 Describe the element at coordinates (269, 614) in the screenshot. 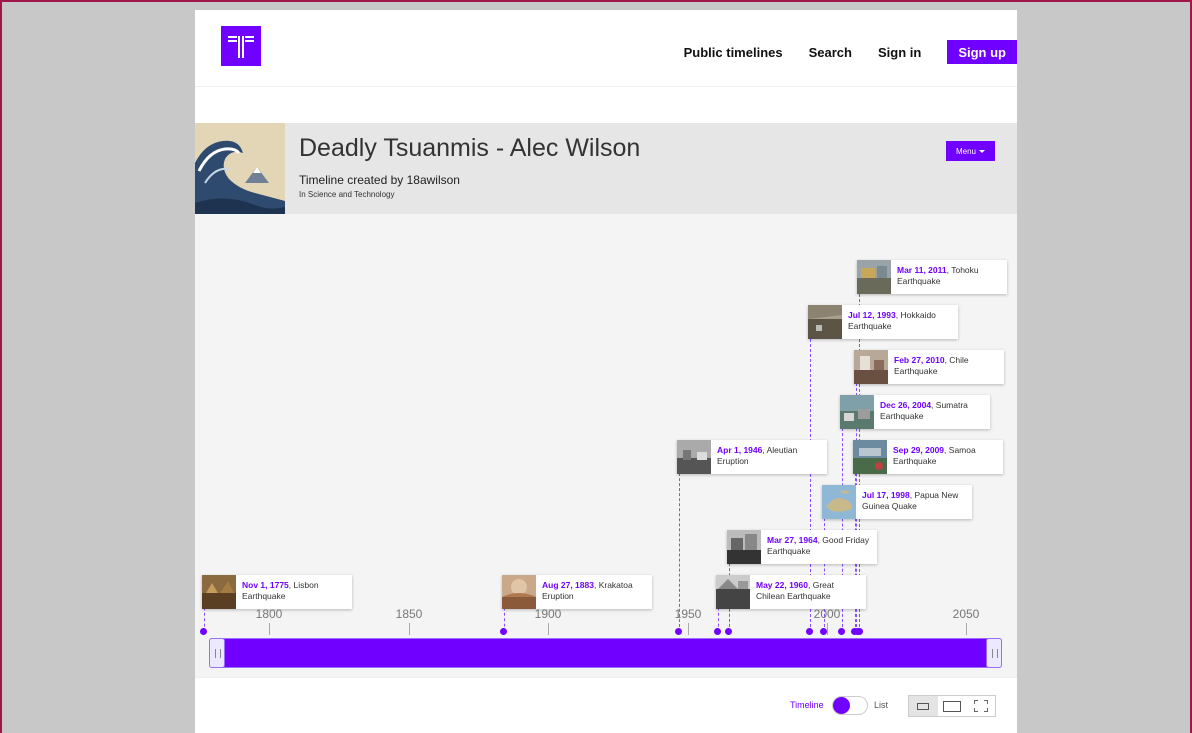

I see `axis-label: 1800` at that location.